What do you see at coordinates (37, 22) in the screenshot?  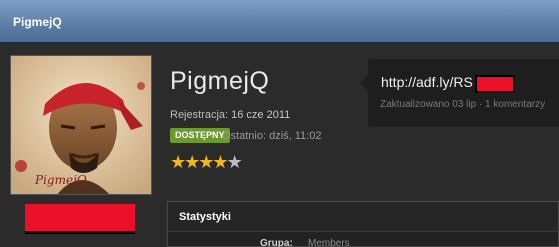 I see `header-title: PigmejQ` at bounding box center [37, 22].